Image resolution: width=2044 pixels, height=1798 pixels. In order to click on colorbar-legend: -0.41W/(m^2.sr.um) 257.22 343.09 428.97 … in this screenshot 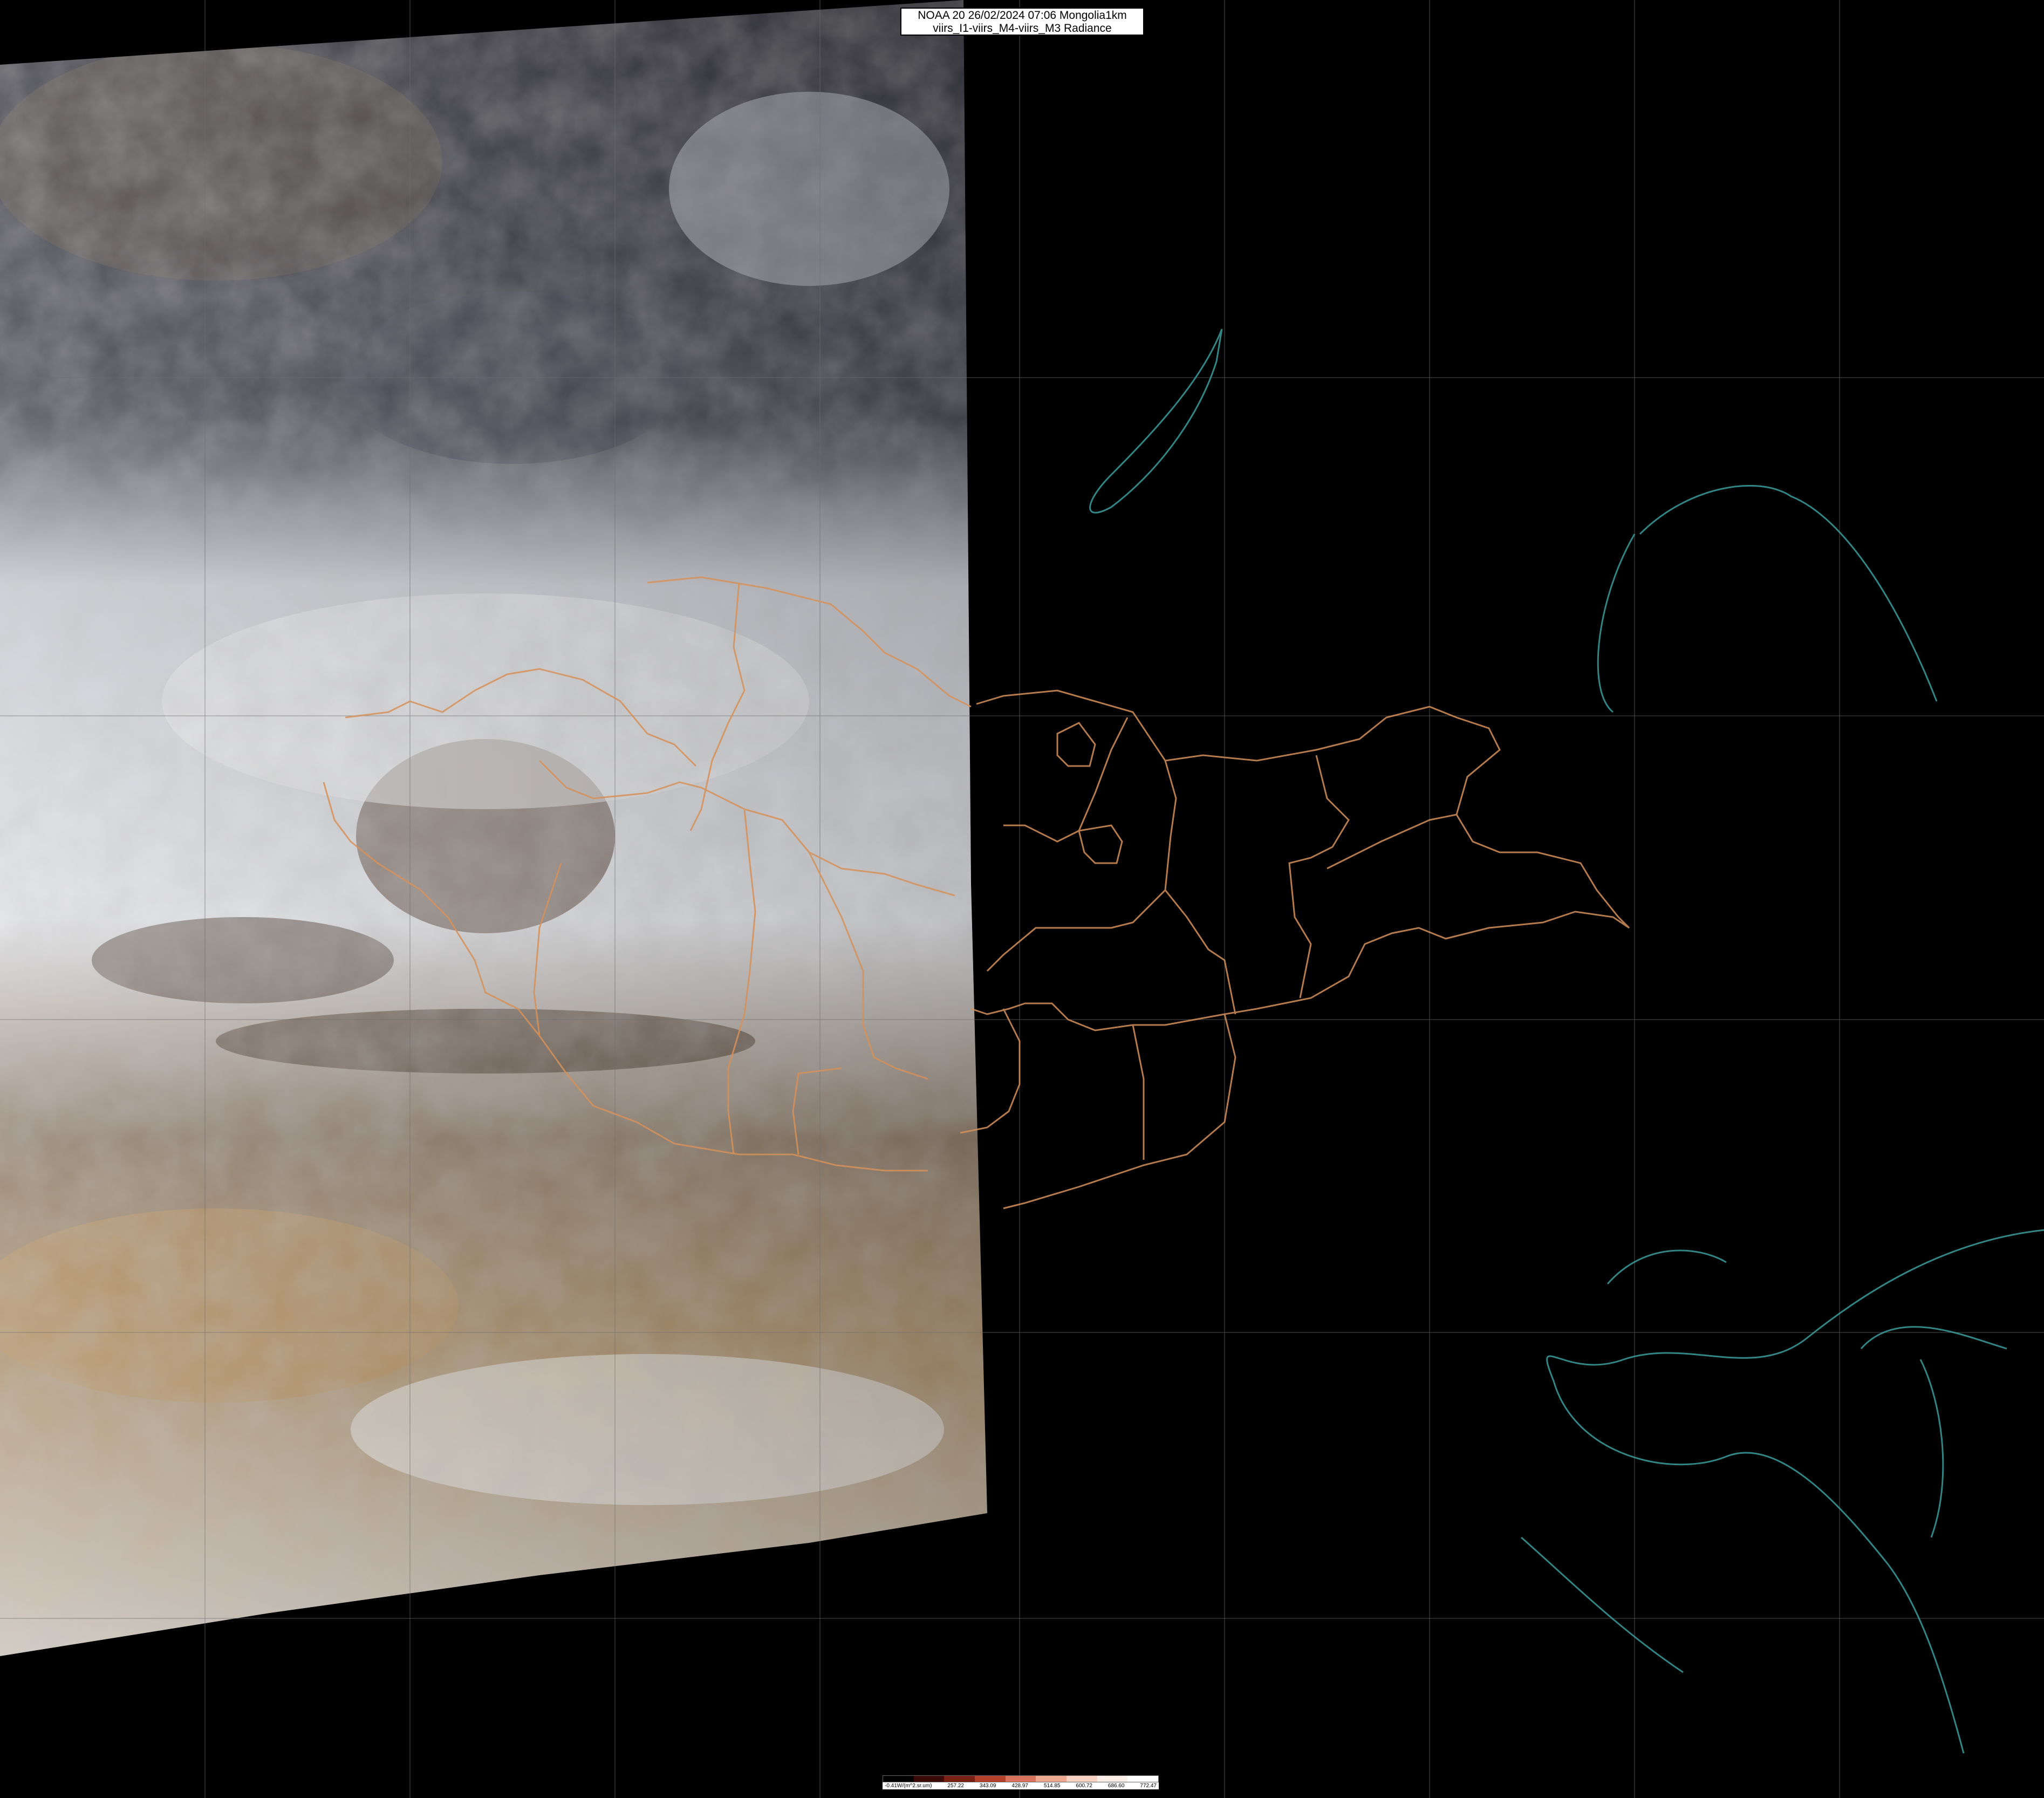, I will do `click(1021, 1782)`.